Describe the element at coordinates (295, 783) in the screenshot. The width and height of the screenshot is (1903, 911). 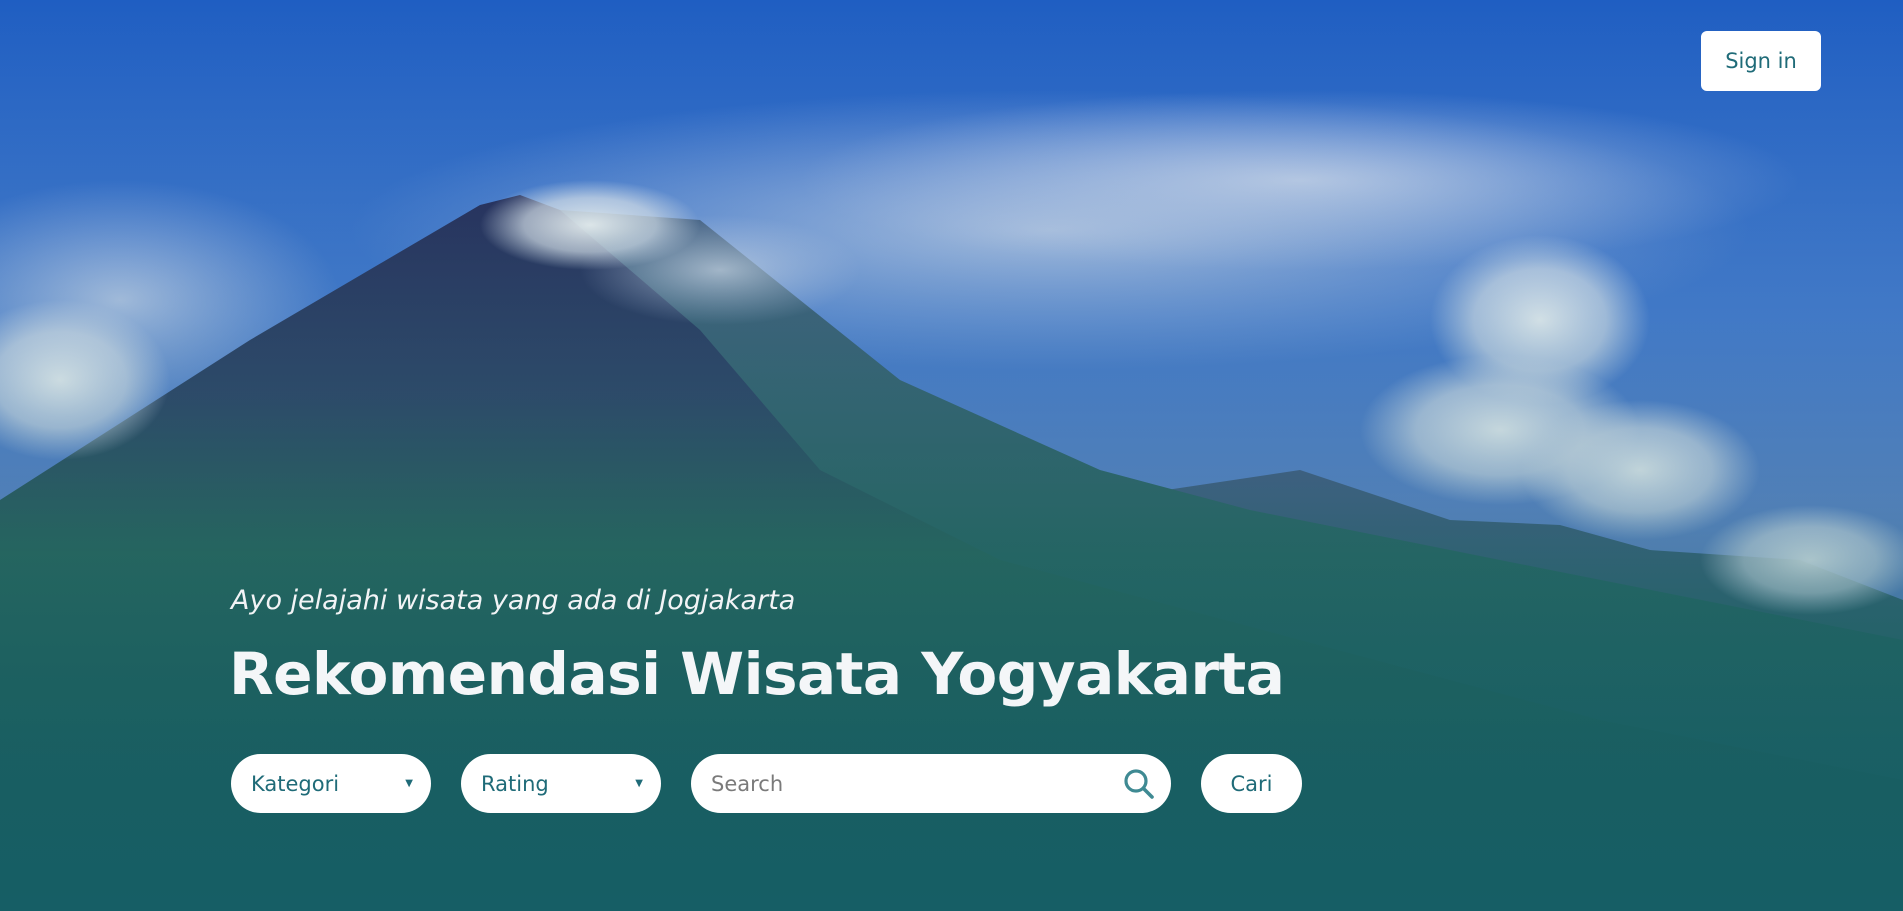
I see `category-dropdown-label: Kategori` at that location.